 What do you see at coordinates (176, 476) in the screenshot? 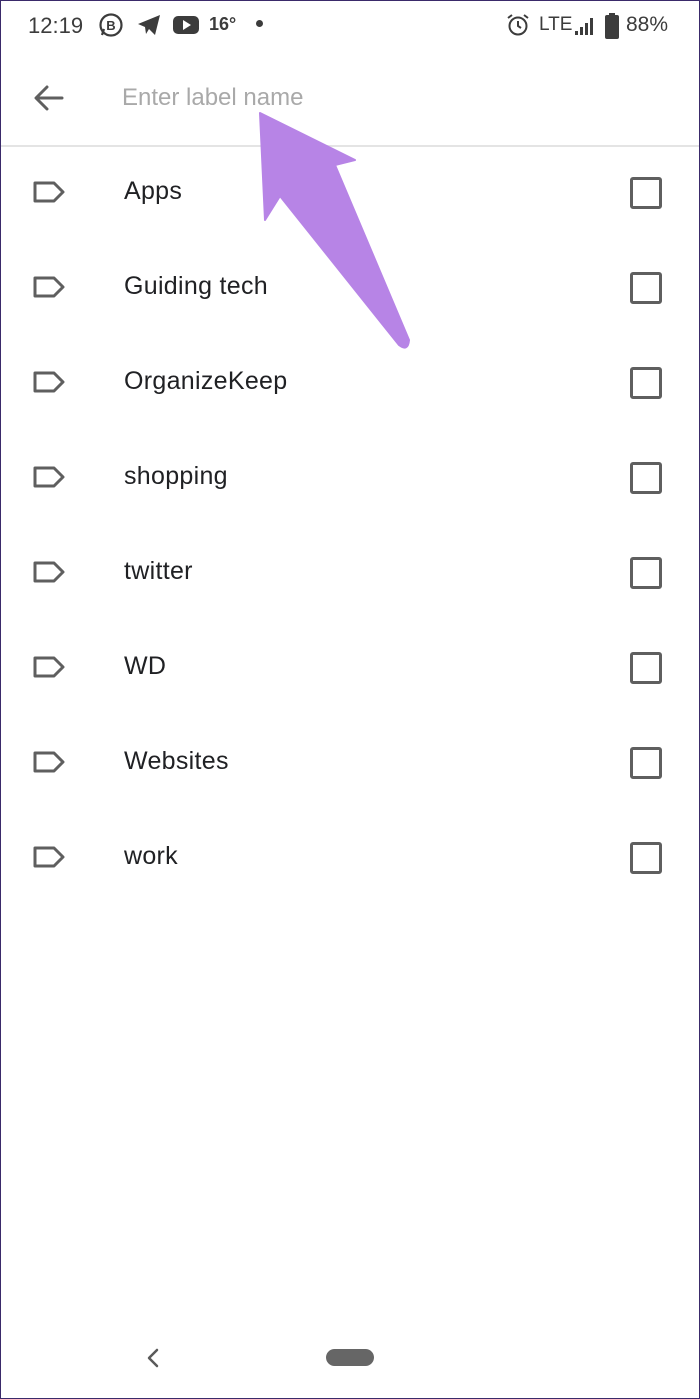
I see `label-name: shopping` at bounding box center [176, 476].